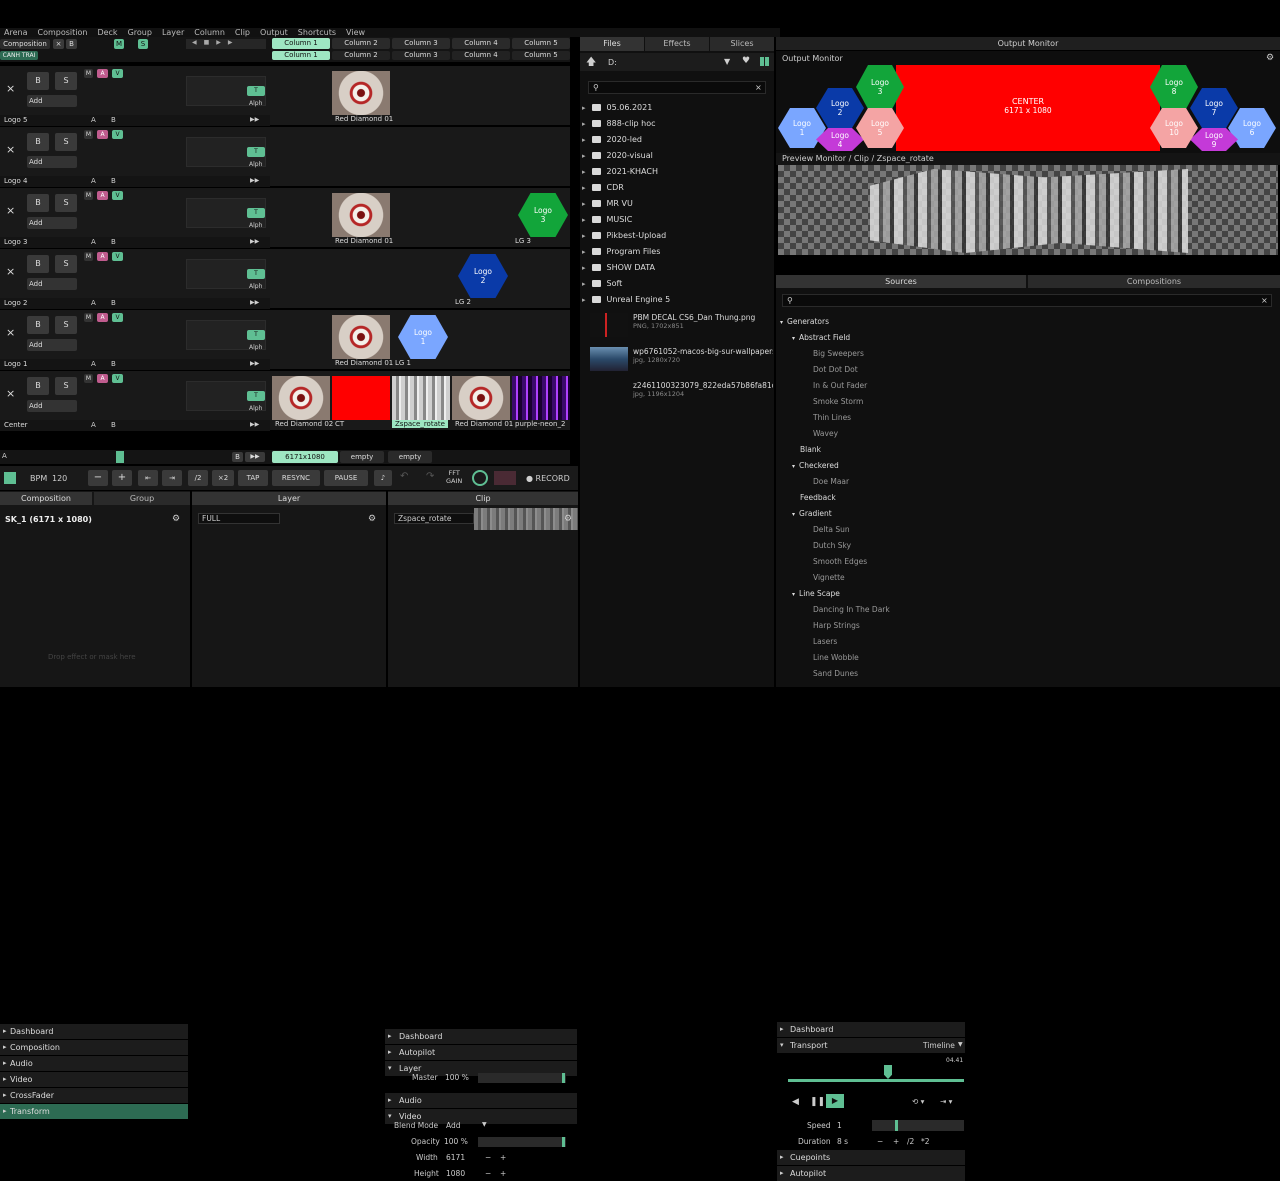 Image resolution: width=1280 pixels, height=1181 pixels. I want to click on folder-item: ▸ SHOW DATA, so click(618, 267).